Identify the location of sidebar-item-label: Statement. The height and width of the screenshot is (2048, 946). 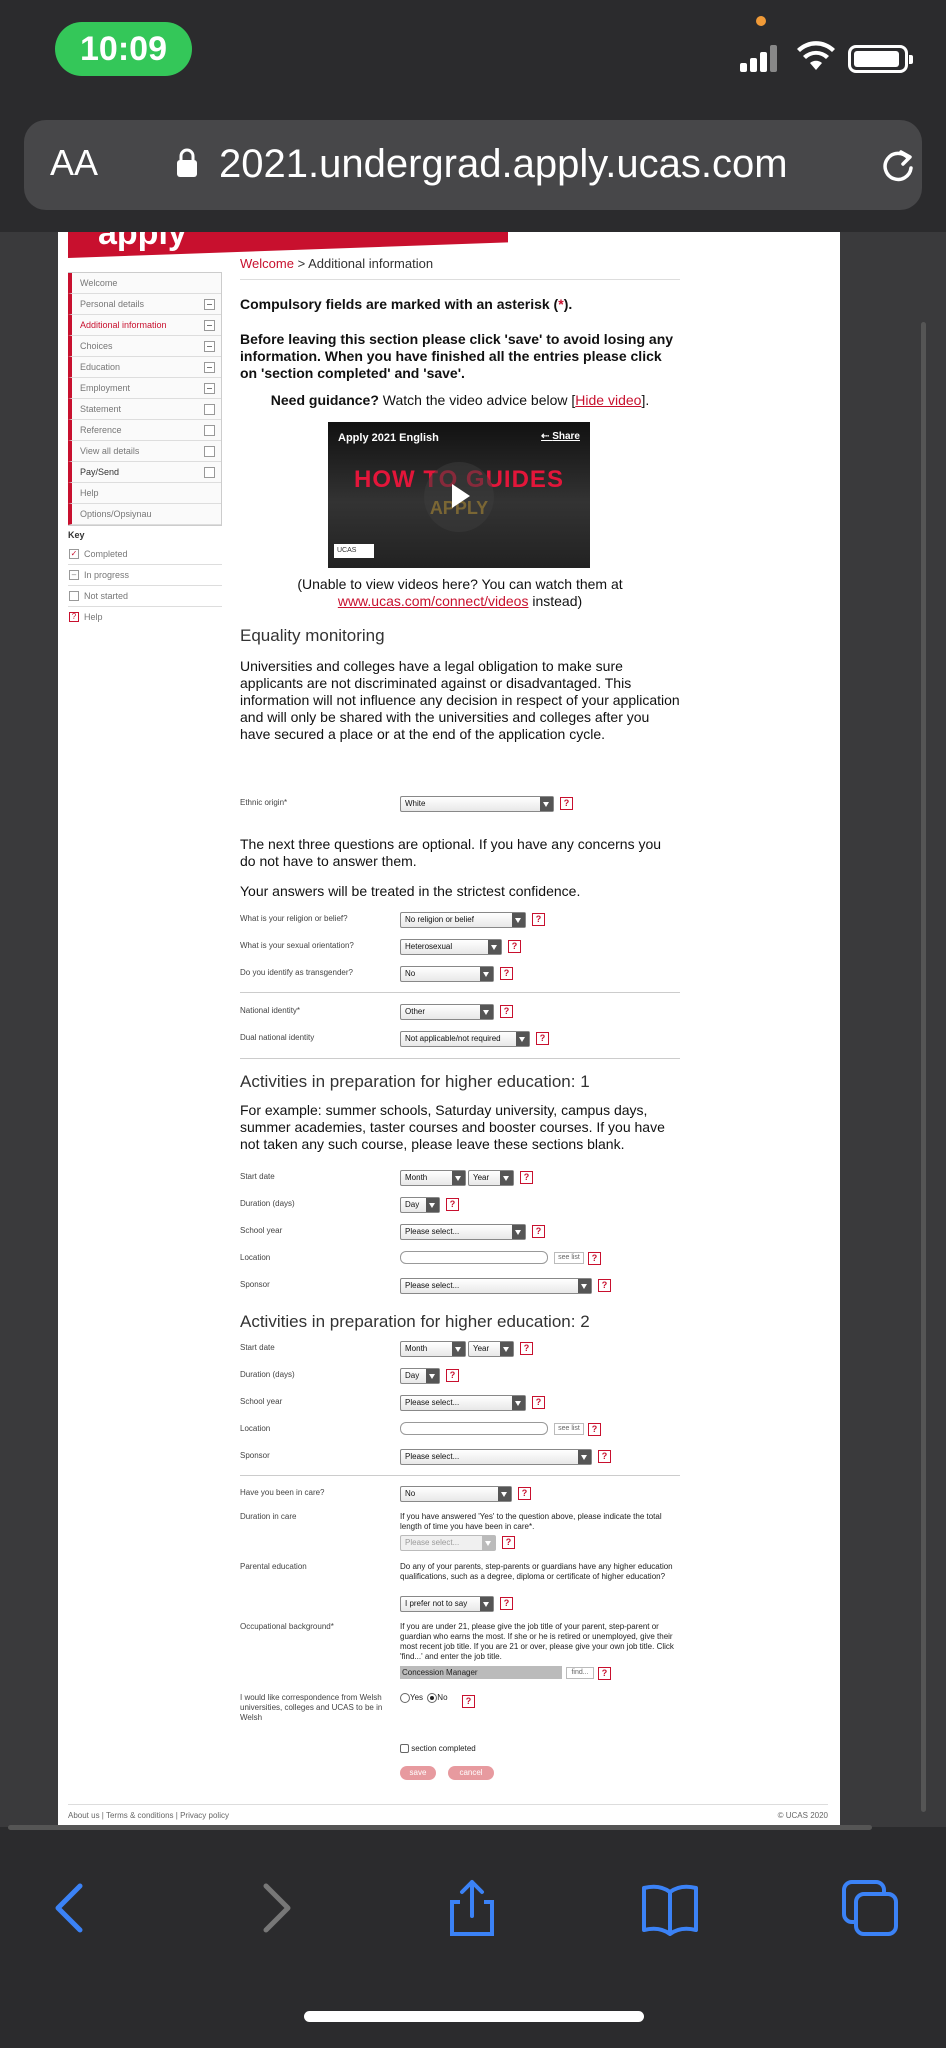
(101, 409).